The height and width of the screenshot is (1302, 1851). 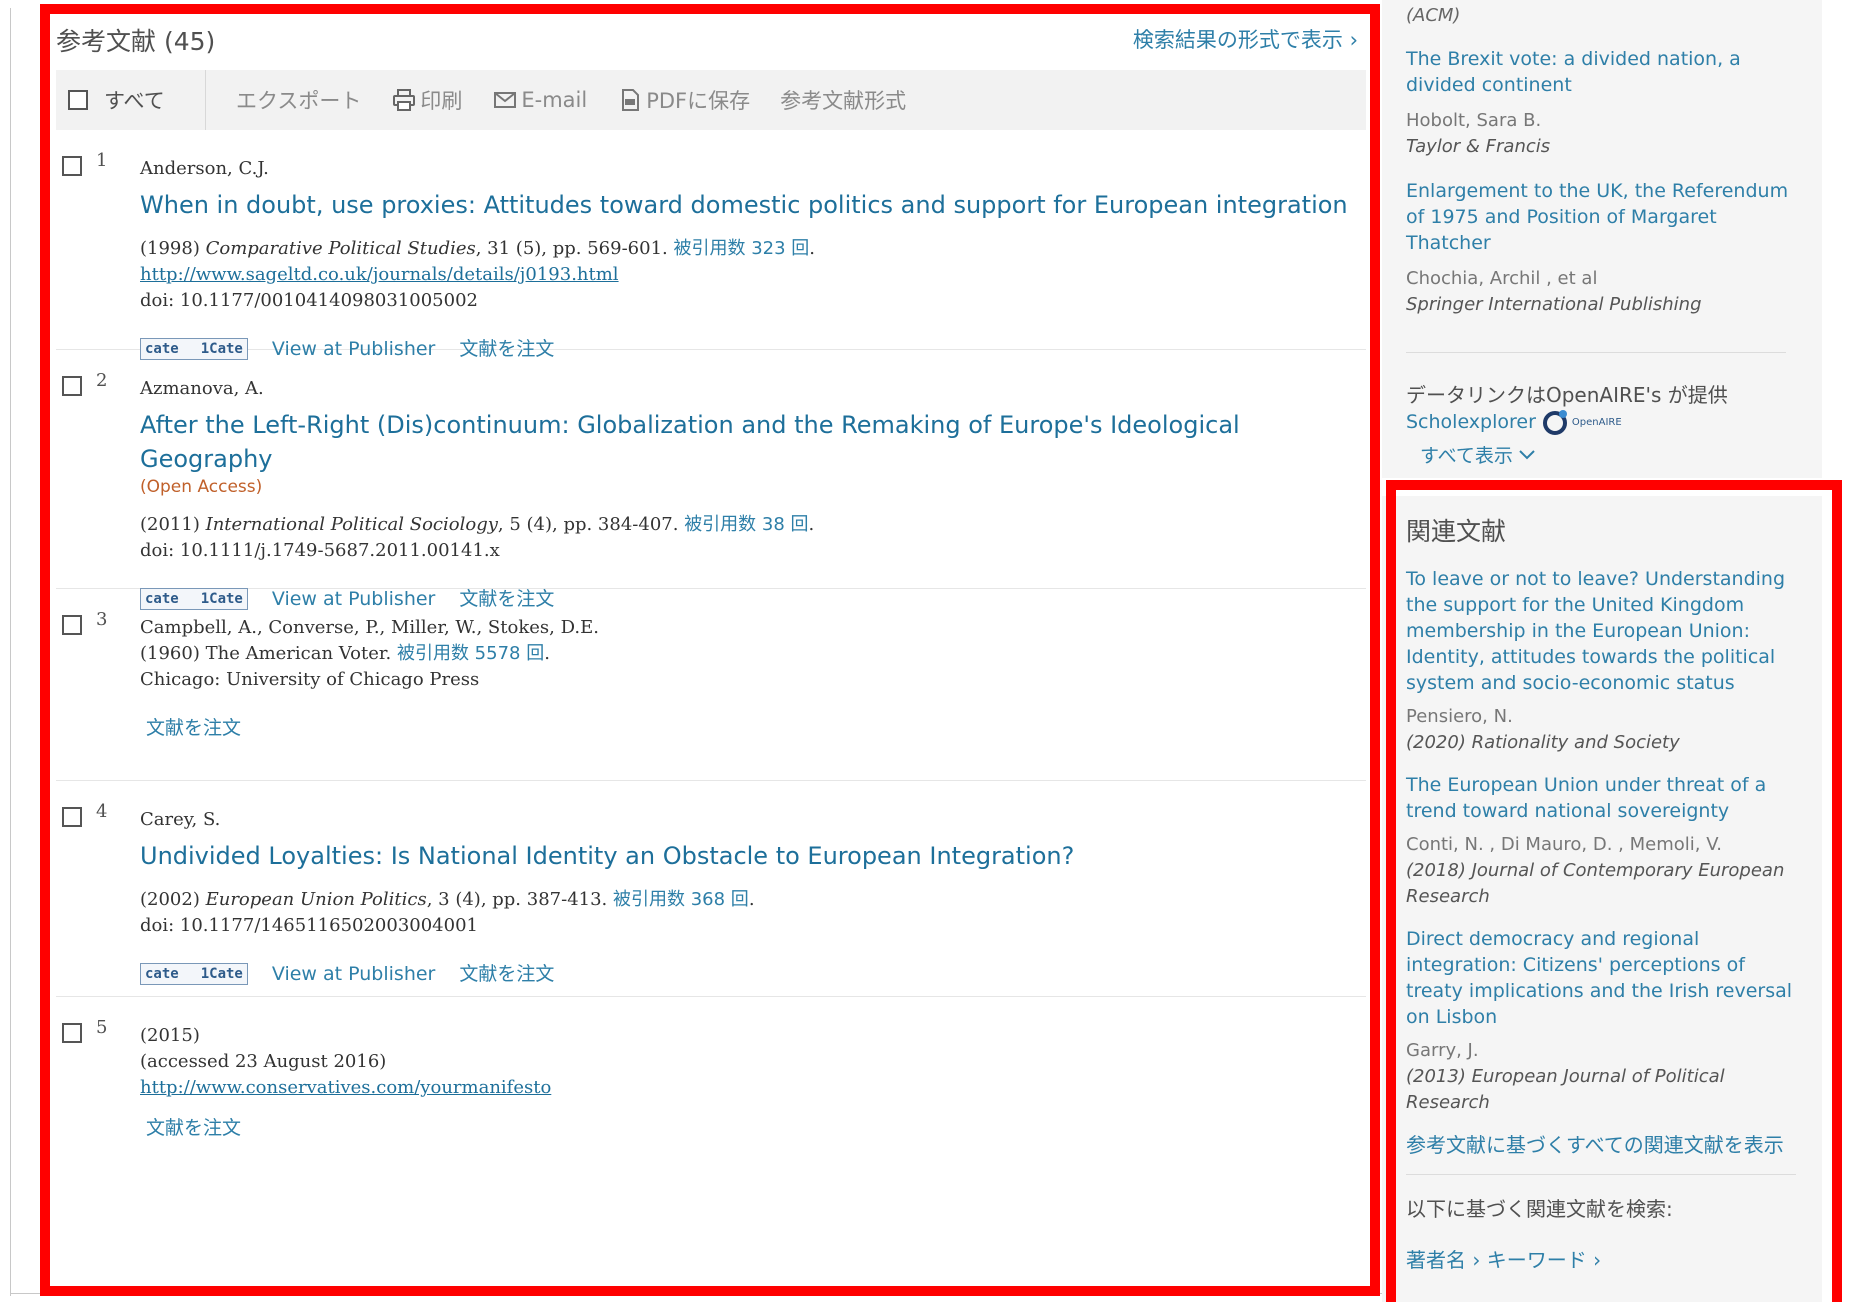 I want to click on cited-by-link: 被引用数 38 回, so click(x=746, y=524).